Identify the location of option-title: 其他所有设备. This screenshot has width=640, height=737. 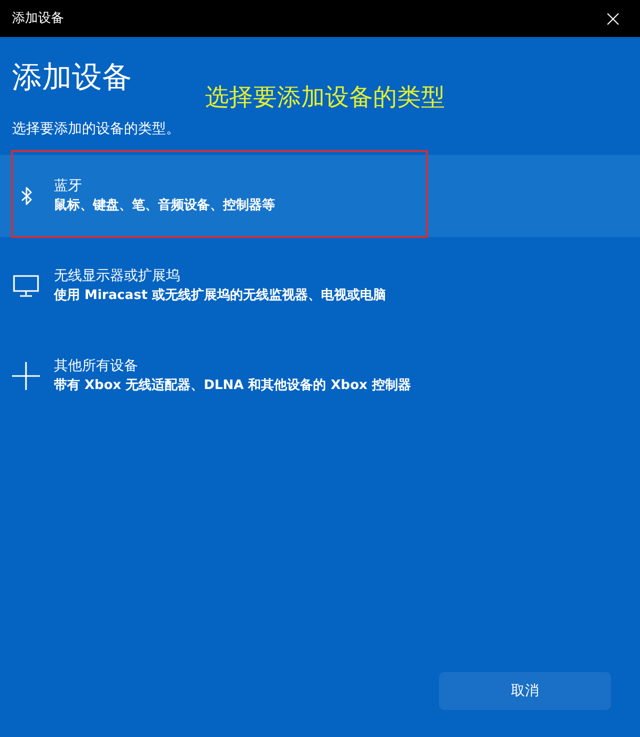
(96, 366).